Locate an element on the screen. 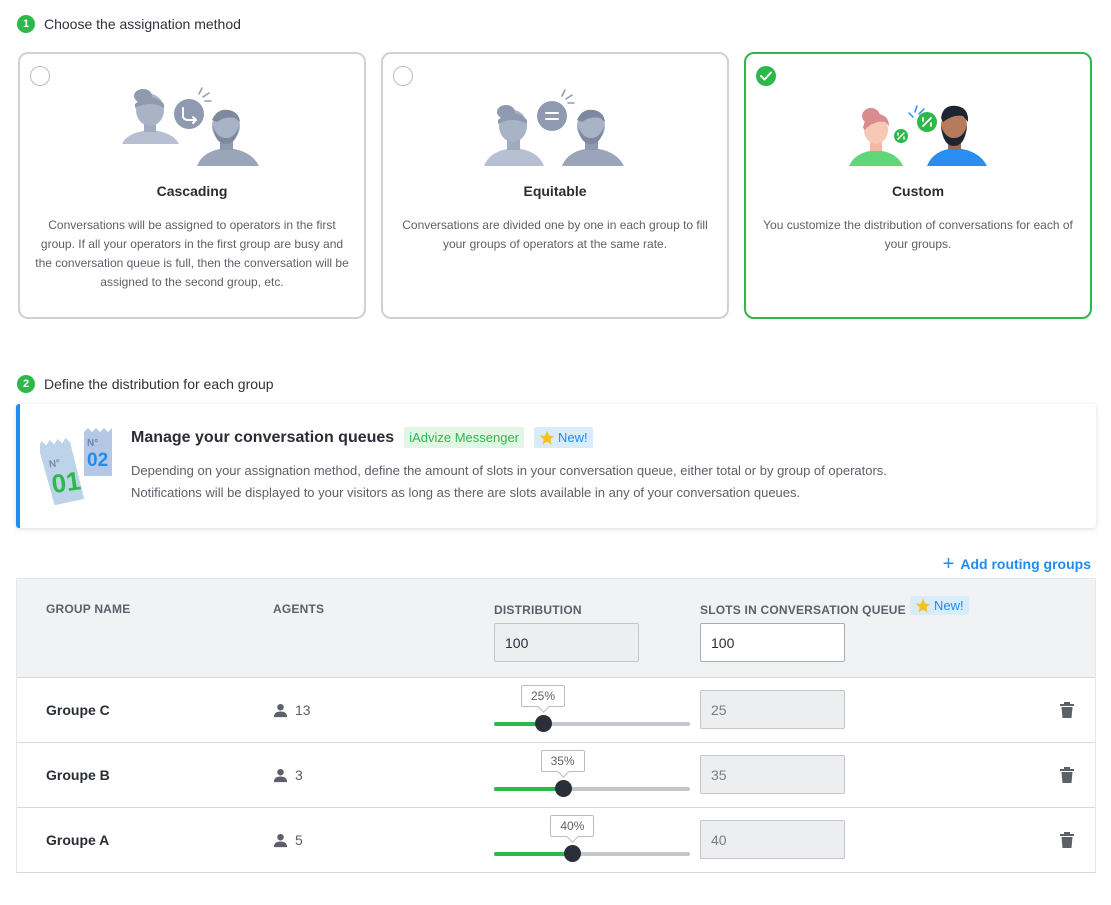  header-group-name: GROUP NAME is located at coordinates (88, 609).